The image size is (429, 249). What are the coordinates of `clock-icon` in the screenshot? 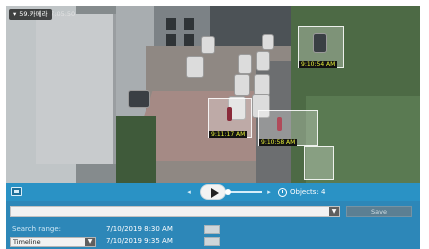 It's located at (282, 192).